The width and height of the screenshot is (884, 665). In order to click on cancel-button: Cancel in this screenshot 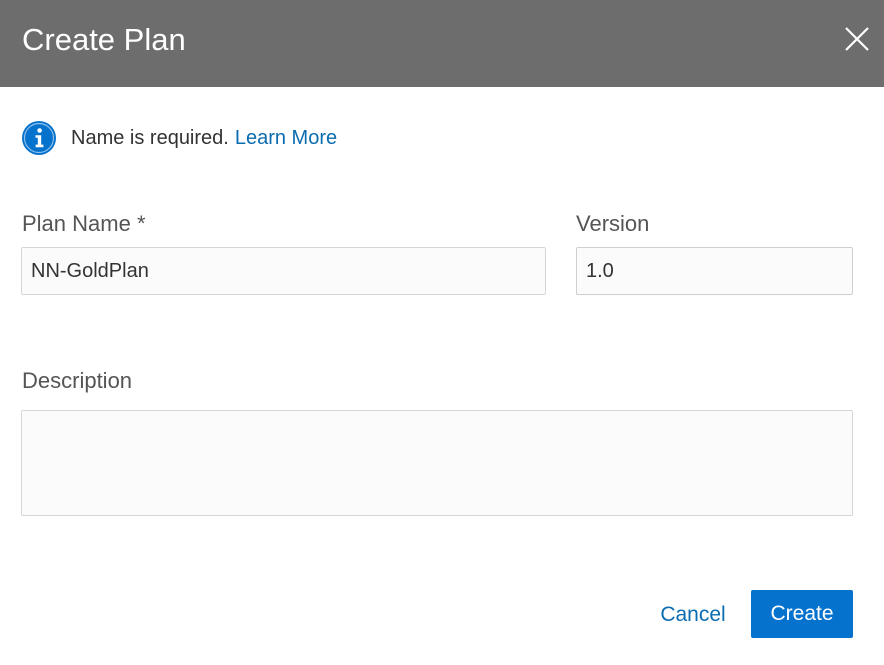, I will do `click(693, 615)`.